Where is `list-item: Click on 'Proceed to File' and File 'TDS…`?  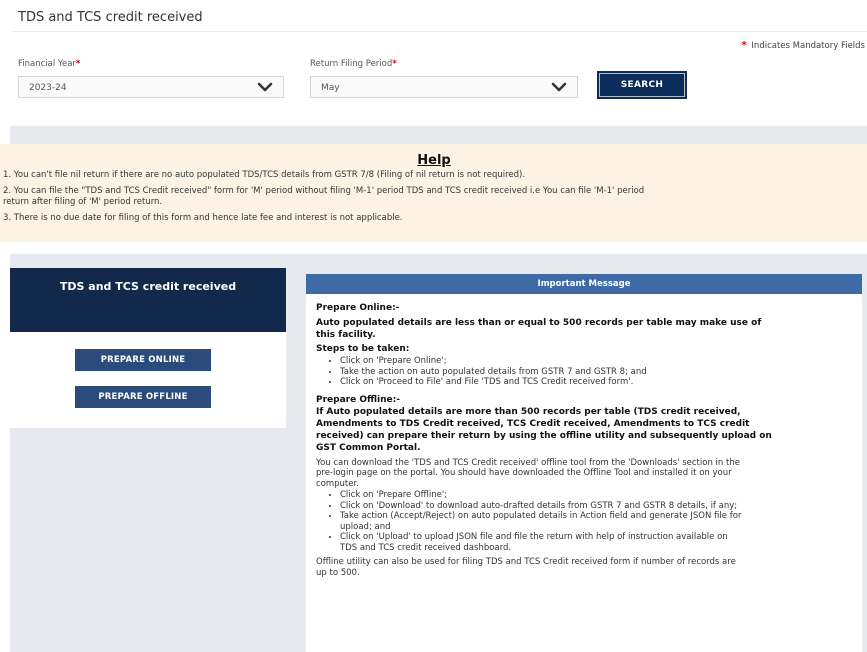
list-item: Click on 'Proceed to File' and File 'TDS… is located at coordinates (596, 382).